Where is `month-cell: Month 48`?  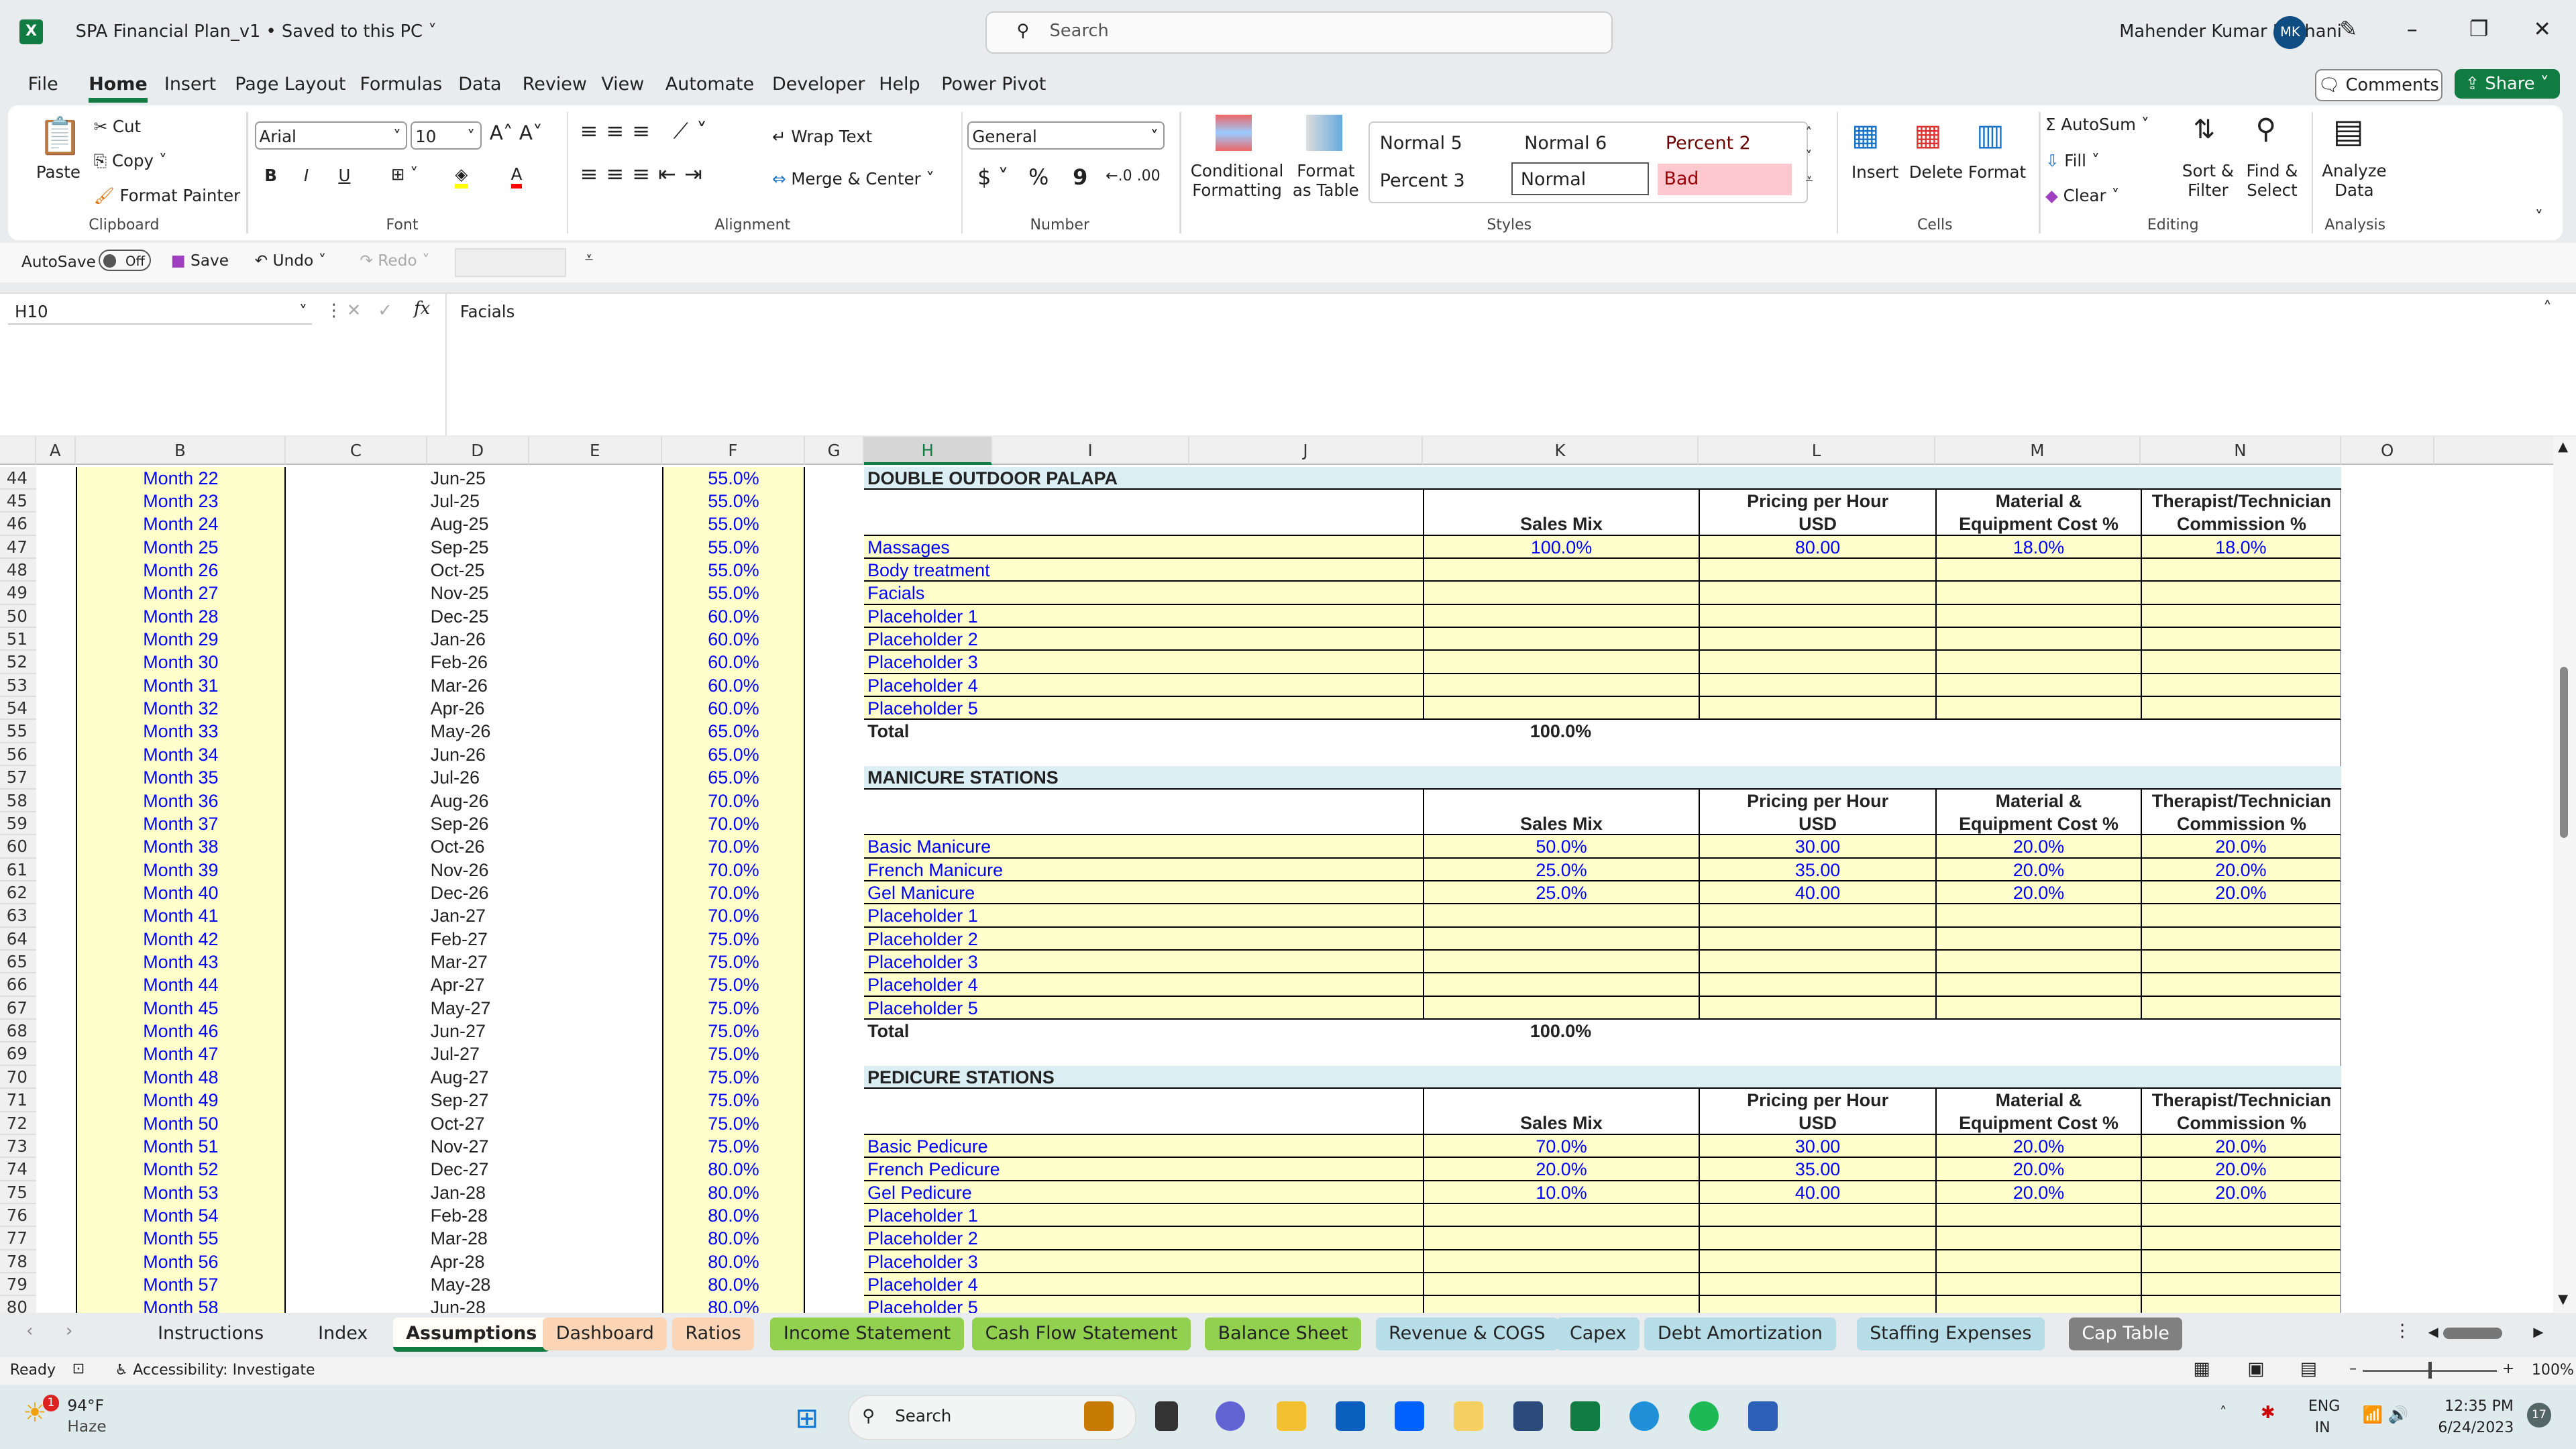
month-cell: Month 48 is located at coordinates (180, 1077).